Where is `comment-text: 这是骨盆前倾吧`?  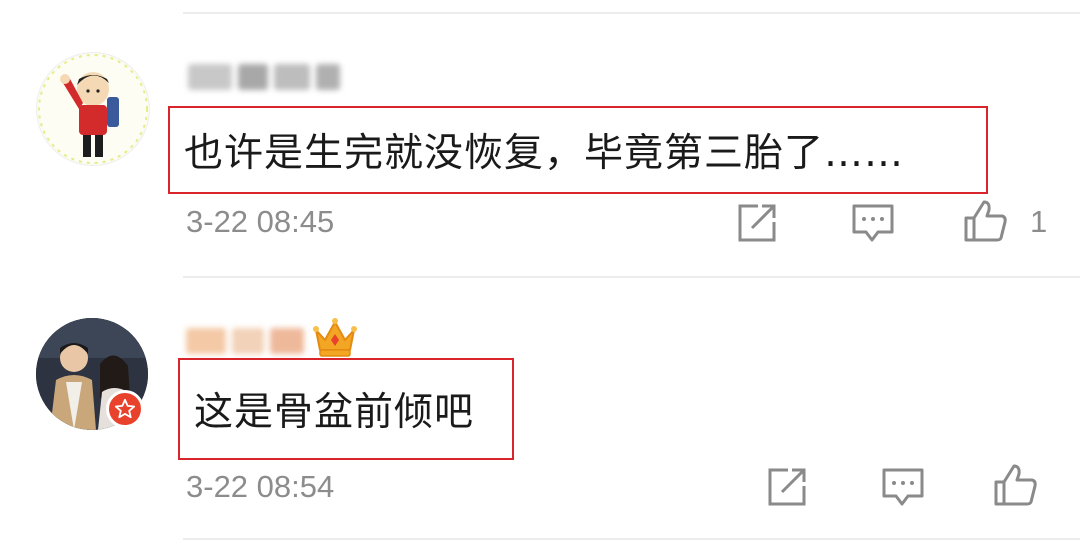
comment-text: 这是骨盆前倾吧 is located at coordinates (334, 412).